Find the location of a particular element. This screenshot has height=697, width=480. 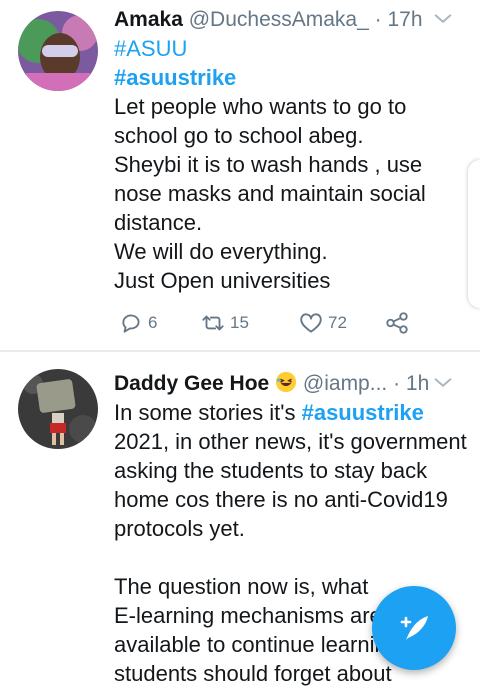

like-button: 72 is located at coordinates (322, 323).